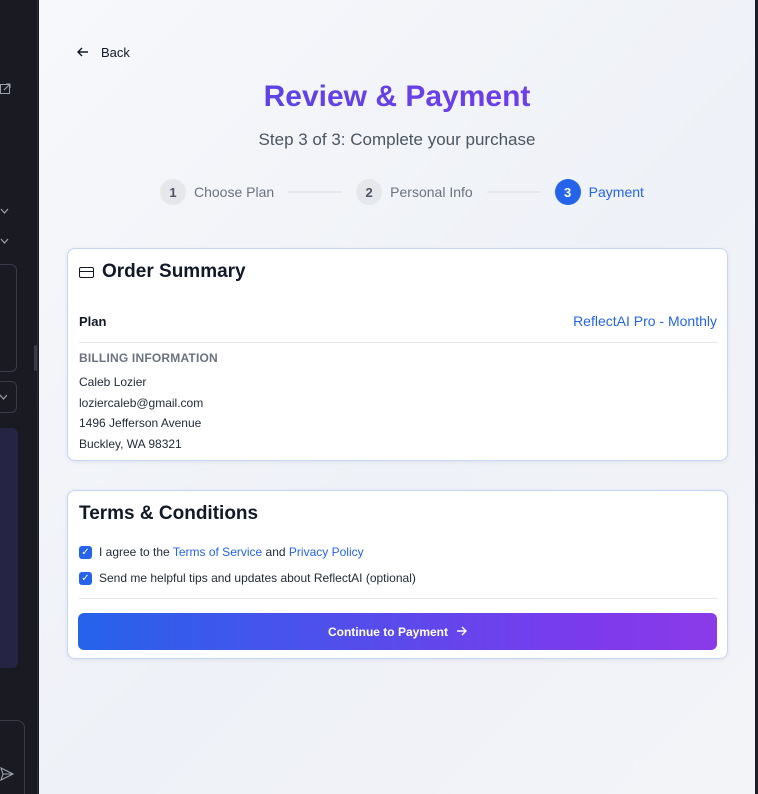 The height and width of the screenshot is (794, 758). What do you see at coordinates (148, 358) in the screenshot?
I see `billing-heading: BILLING INFORMATION` at bounding box center [148, 358].